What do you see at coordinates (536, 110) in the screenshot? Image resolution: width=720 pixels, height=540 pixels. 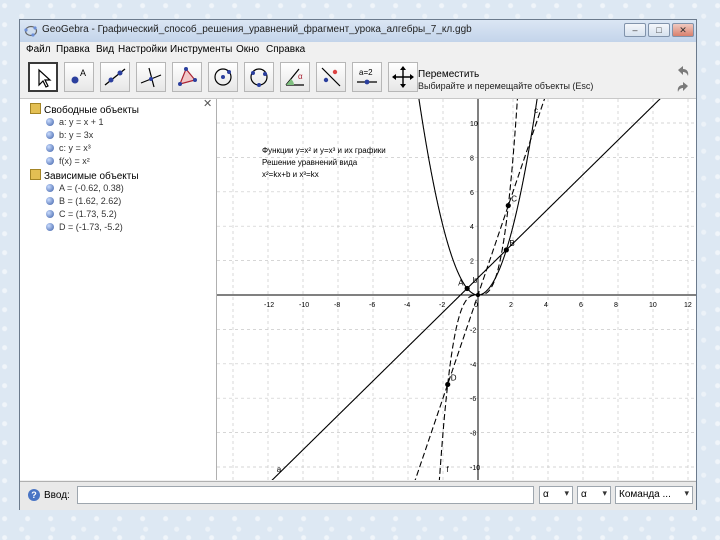 I see `label-c: c` at bounding box center [536, 110].